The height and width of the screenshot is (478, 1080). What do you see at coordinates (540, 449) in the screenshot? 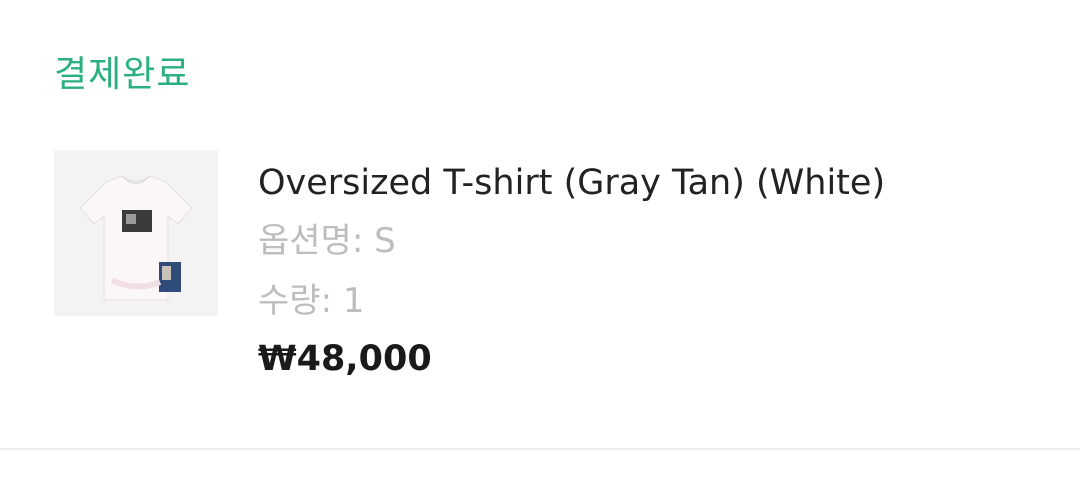
I see `section-divider` at bounding box center [540, 449].